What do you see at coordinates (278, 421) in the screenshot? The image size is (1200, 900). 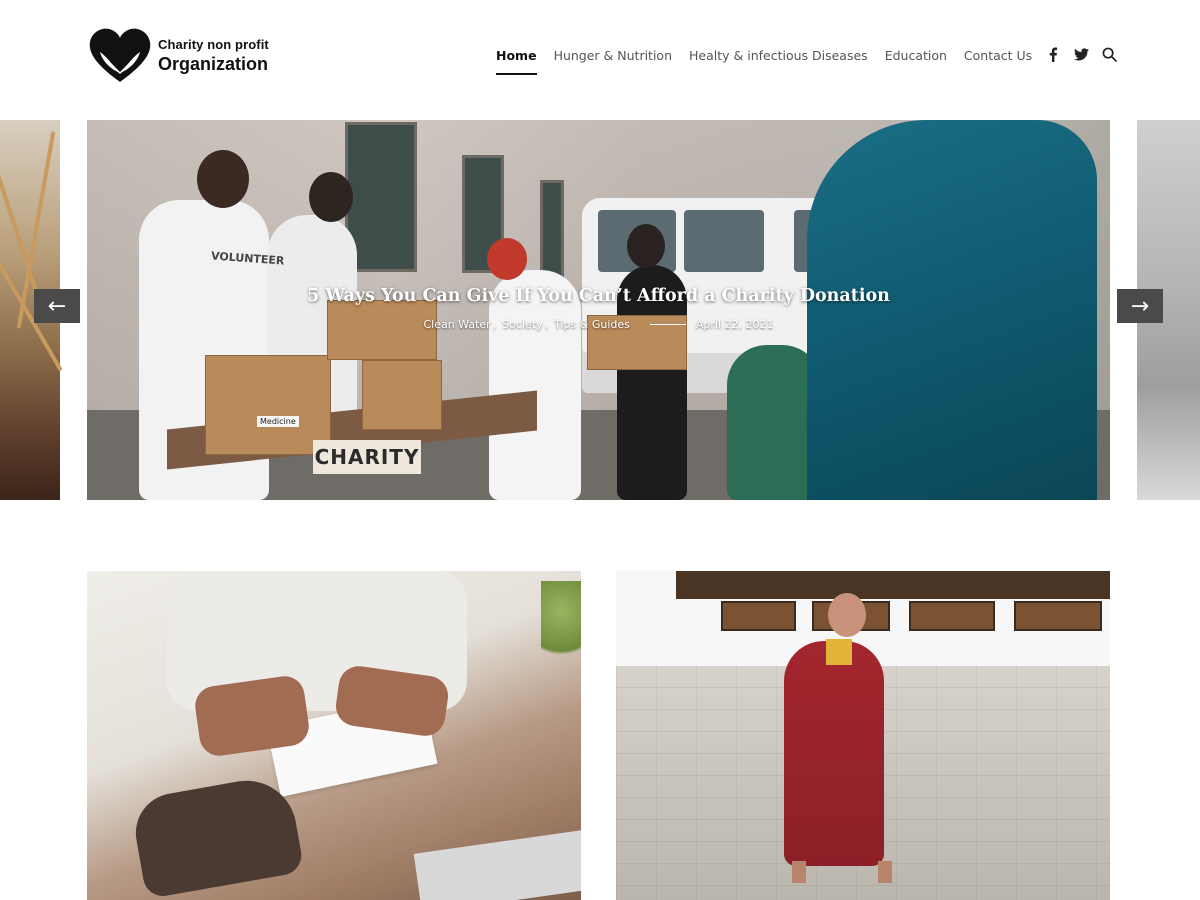 I see `box-label: Medicine` at bounding box center [278, 421].